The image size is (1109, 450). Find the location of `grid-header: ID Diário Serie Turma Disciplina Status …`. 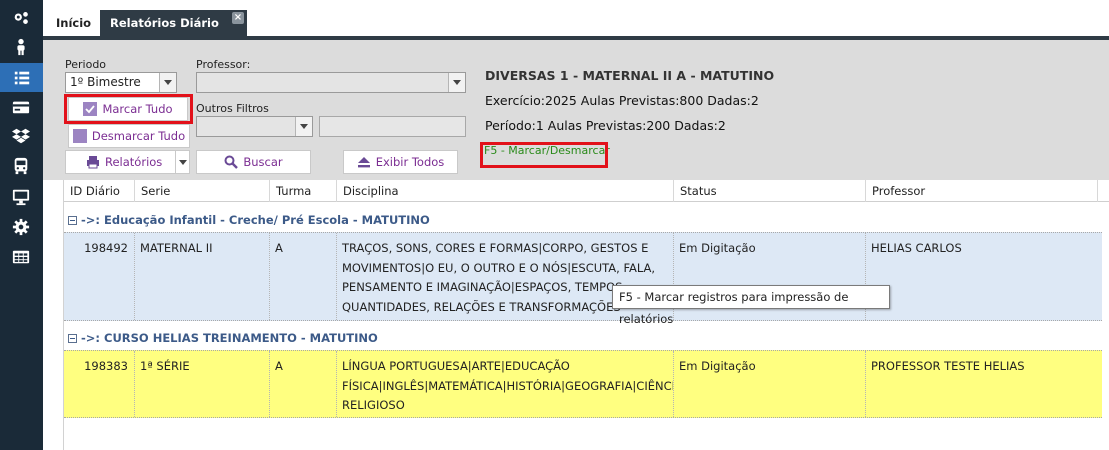

grid-header: ID Diário Serie Turma Disciplina Status … is located at coordinates (586, 191).